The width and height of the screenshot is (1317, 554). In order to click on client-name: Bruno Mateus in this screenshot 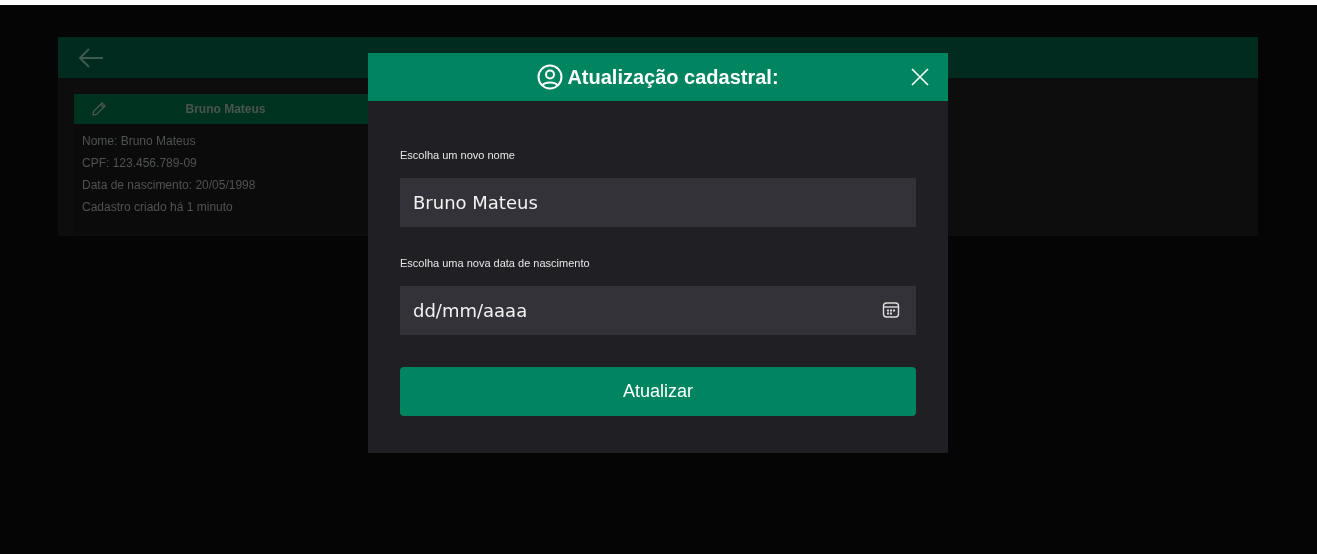, I will do `click(225, 109)`.